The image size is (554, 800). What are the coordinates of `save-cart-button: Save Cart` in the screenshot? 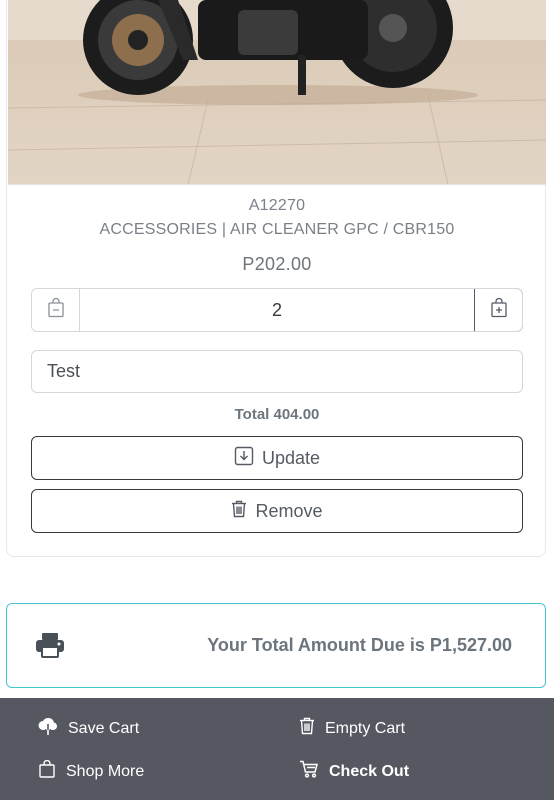 It's located at (88, 728).